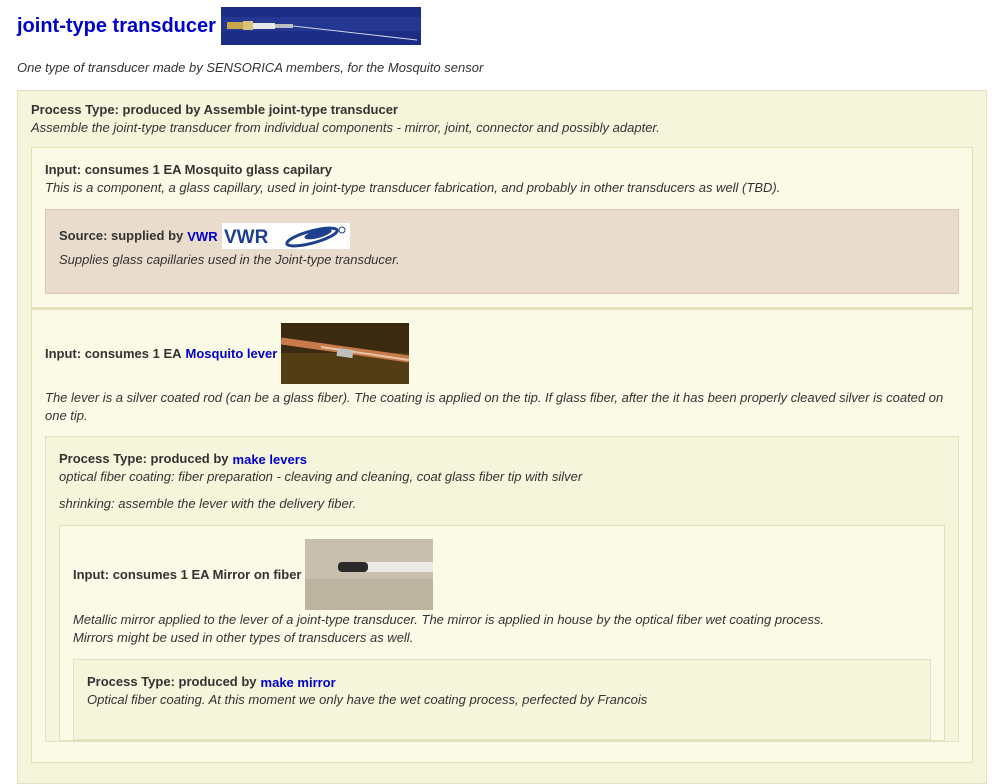 This screenshot has width=1001, height=784. Describe the element at coordinates (285, 236) in the screenshot. I see `vwr-logo: VWR` at that location.